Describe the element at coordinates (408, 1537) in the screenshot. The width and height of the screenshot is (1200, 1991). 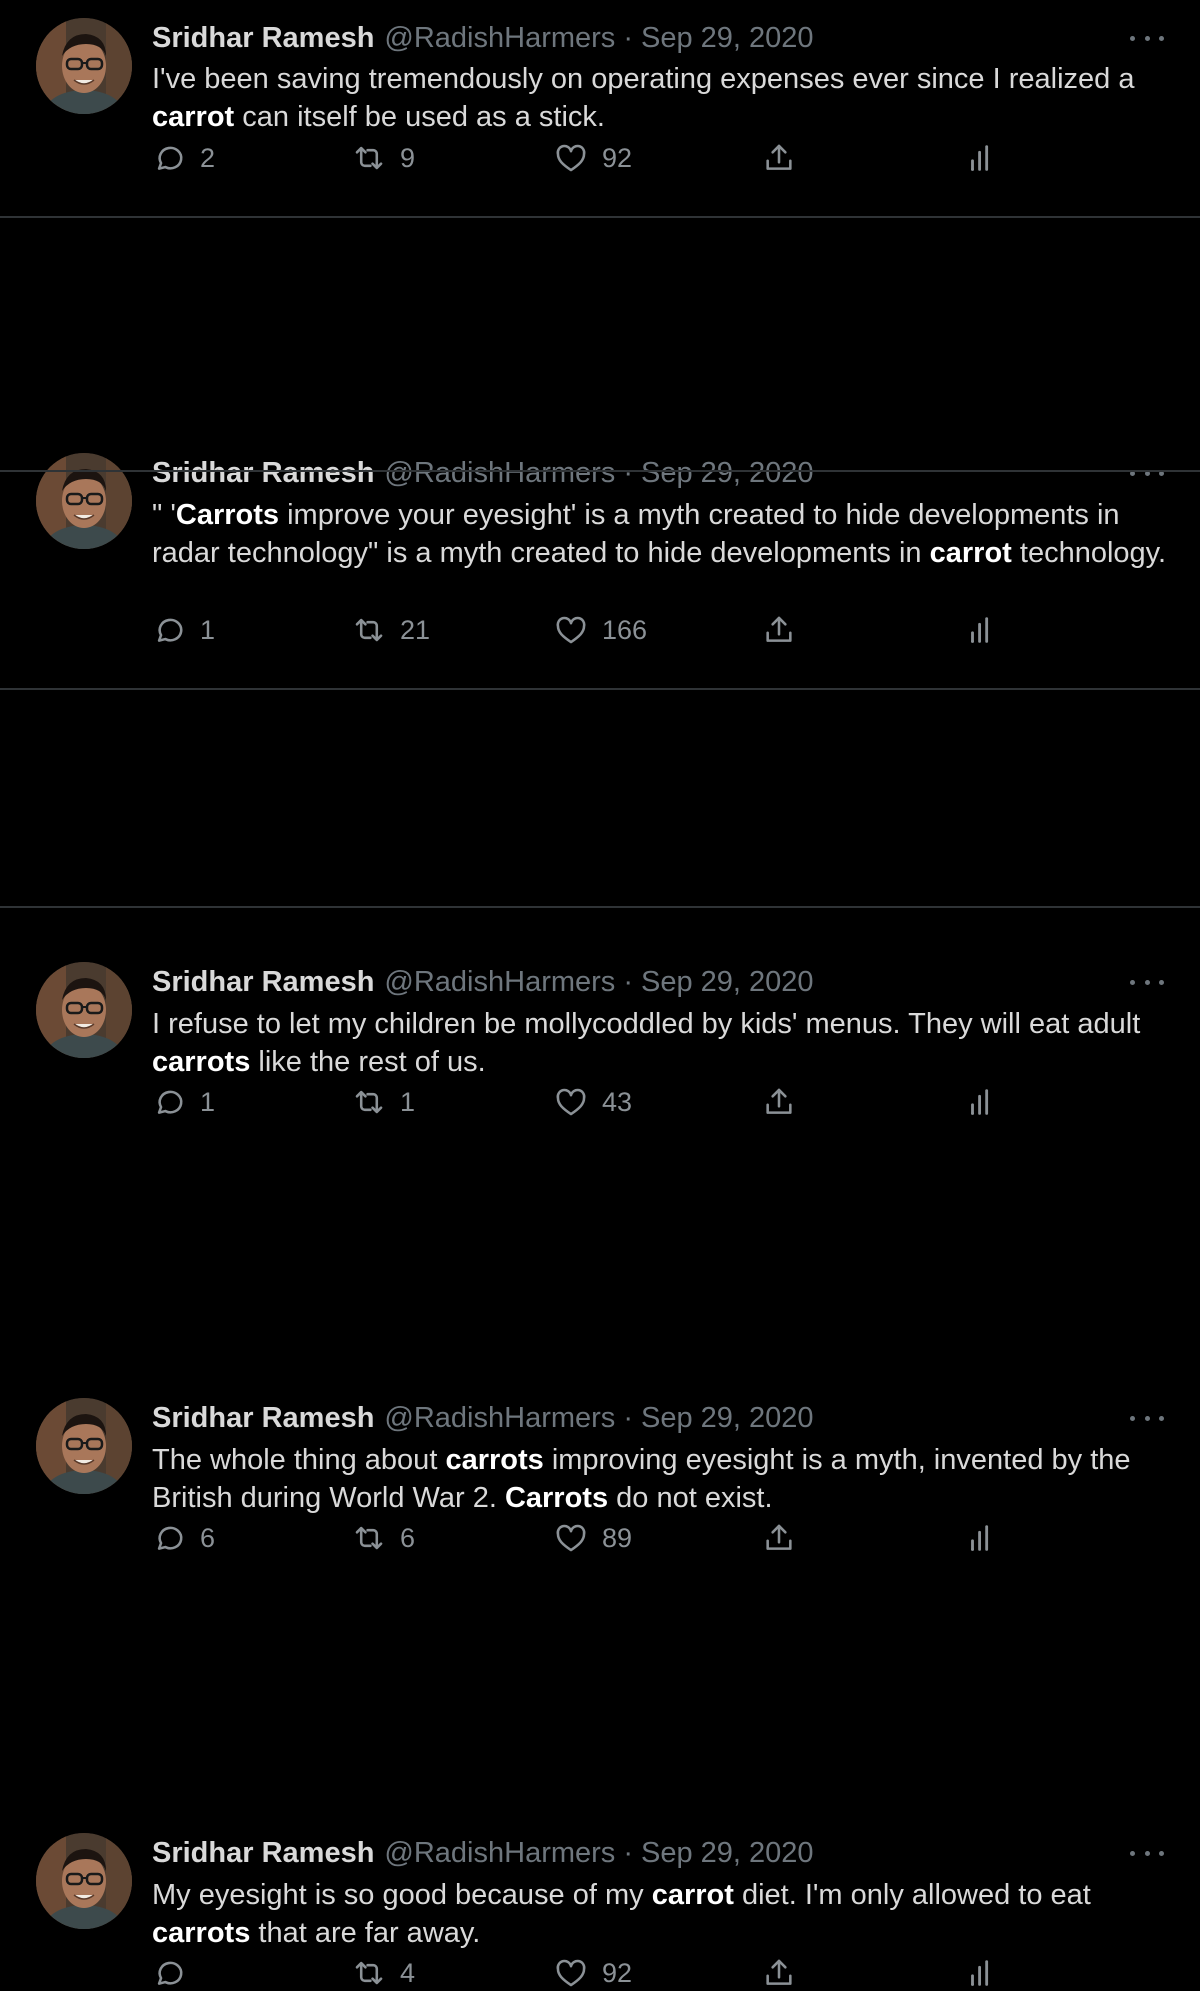
I see `retweet-count: 6` at that location.